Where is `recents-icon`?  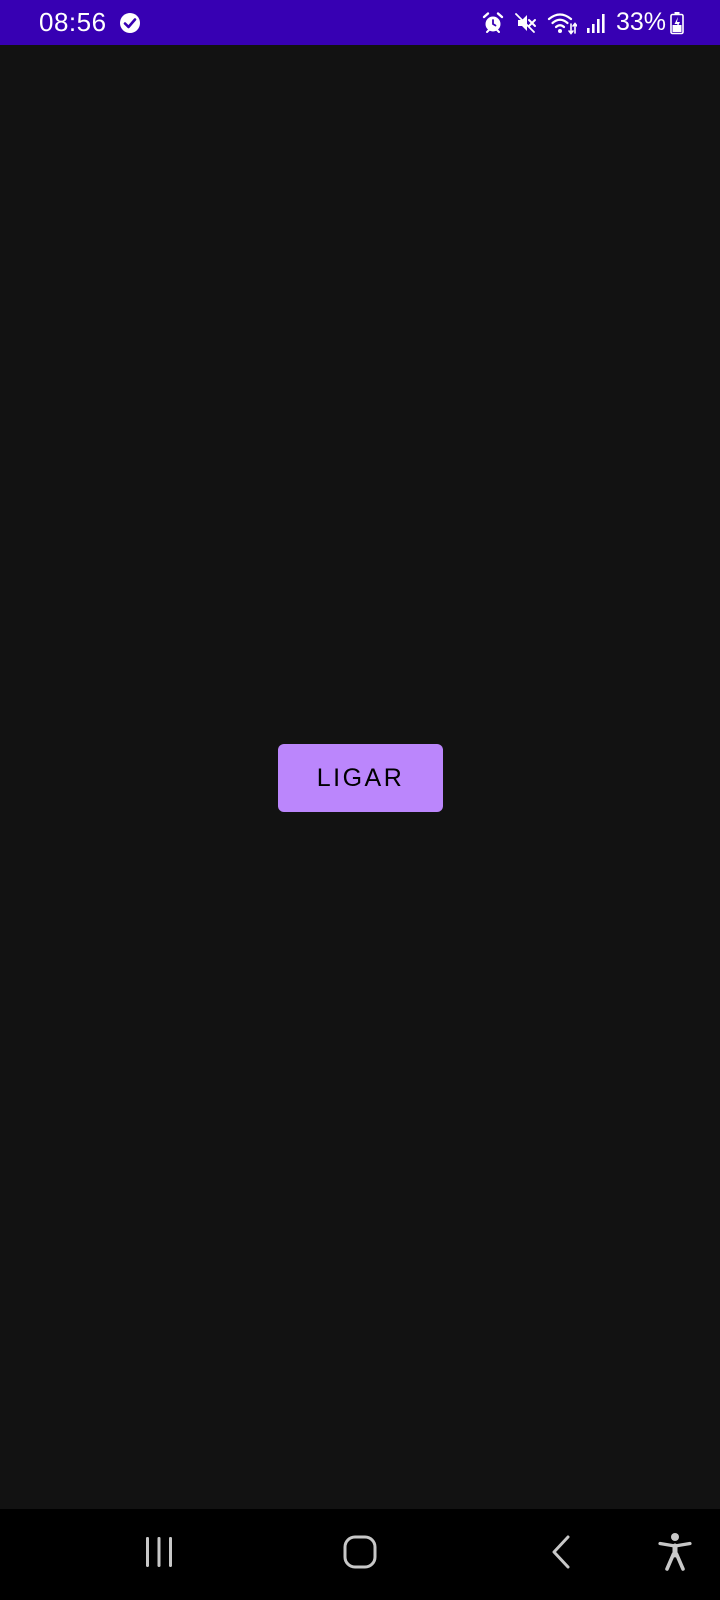 recents-icon is located at coordinates (159, 1554).